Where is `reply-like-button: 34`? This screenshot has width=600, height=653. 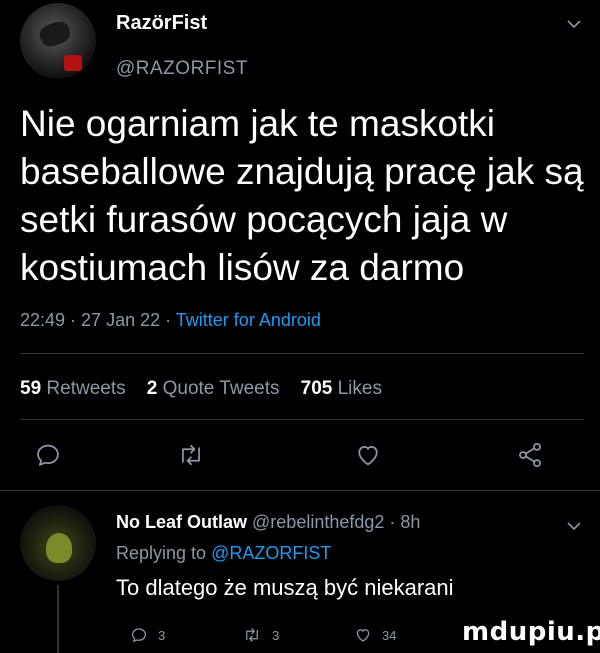
reply-like-button: 34 is located at coordinates (375, 635).